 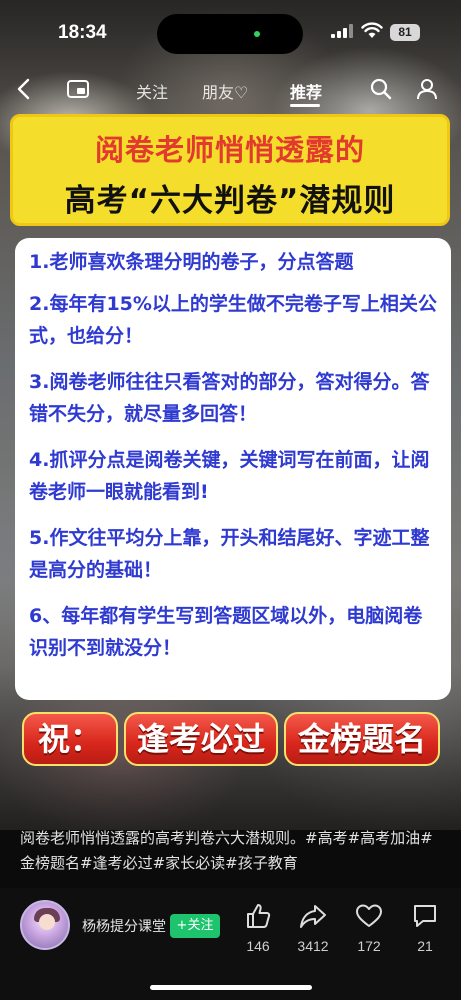 What do you see at coordinates (305, 105) in the screenshot?
I see `active-tab-indicator` at bounding box center [305, 105].